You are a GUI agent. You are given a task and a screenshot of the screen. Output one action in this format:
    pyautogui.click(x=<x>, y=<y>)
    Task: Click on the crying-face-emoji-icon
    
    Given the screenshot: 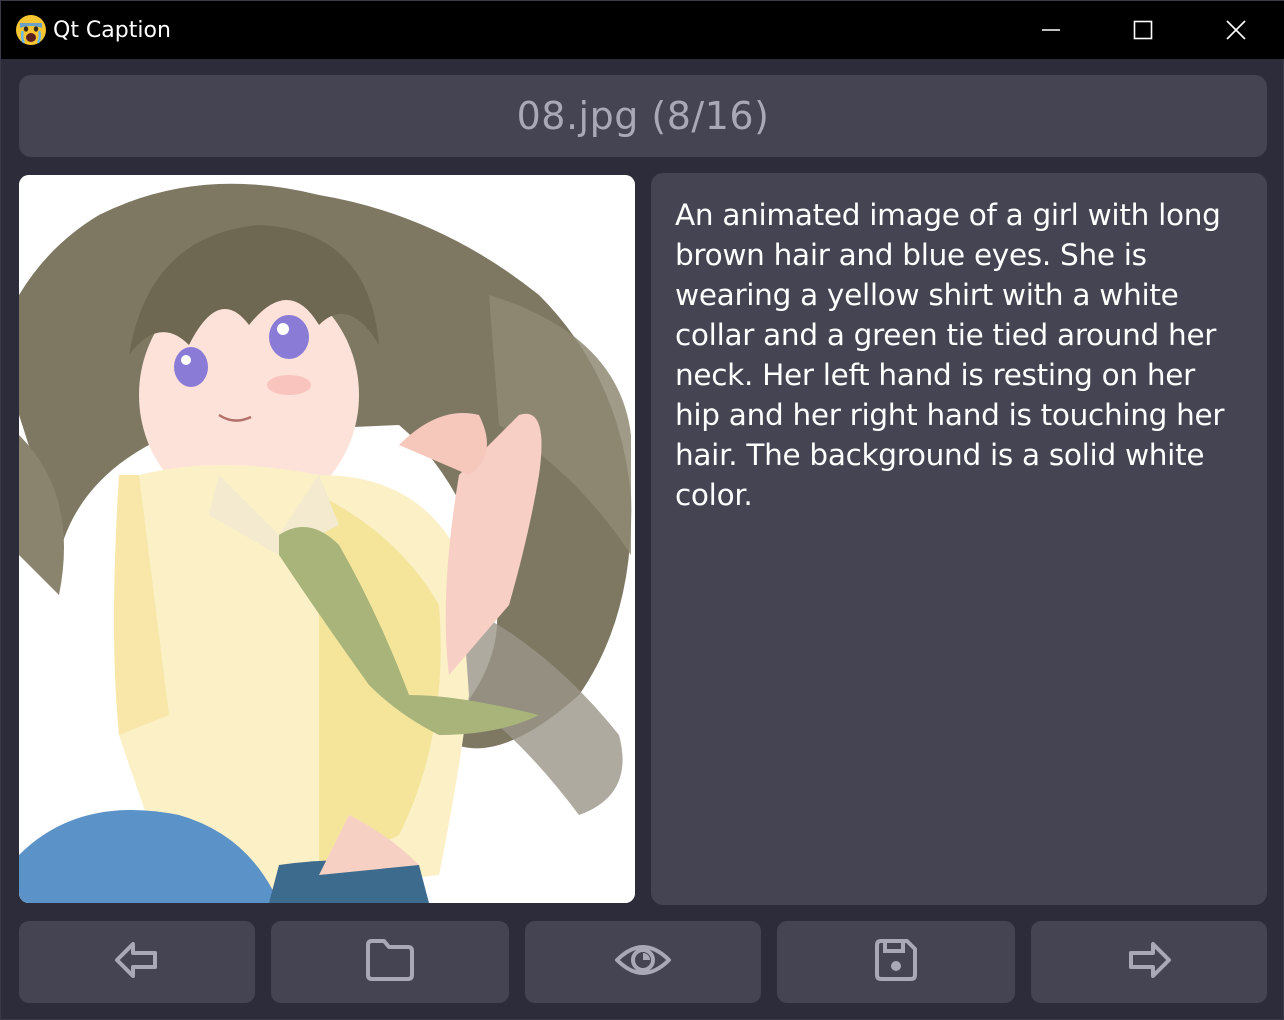 What is the action you would take?
    pyautogui.click(x=31, y=30)
    